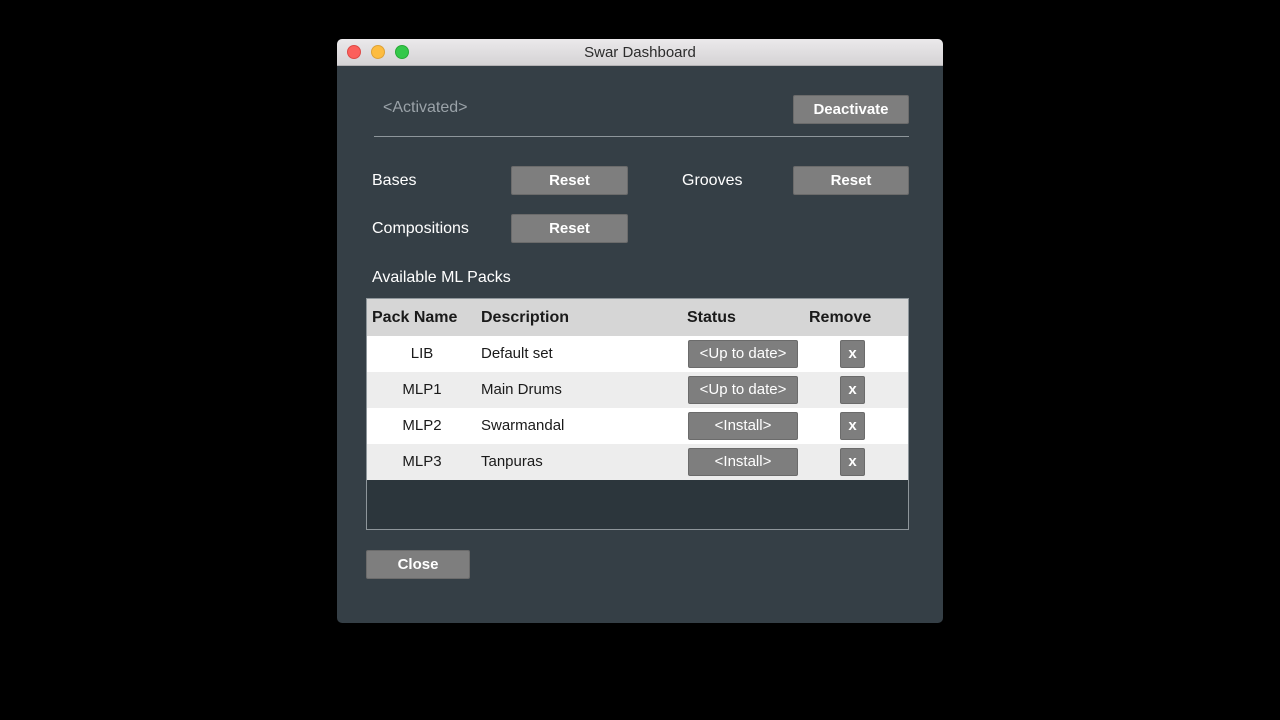 The height and width of the screenshot is (720, 1280). What do you see at coordinates (637, 317) in the screenshot?
I see `table-header: Pack Name Description Status Remove` at bounding box center [637, 317].